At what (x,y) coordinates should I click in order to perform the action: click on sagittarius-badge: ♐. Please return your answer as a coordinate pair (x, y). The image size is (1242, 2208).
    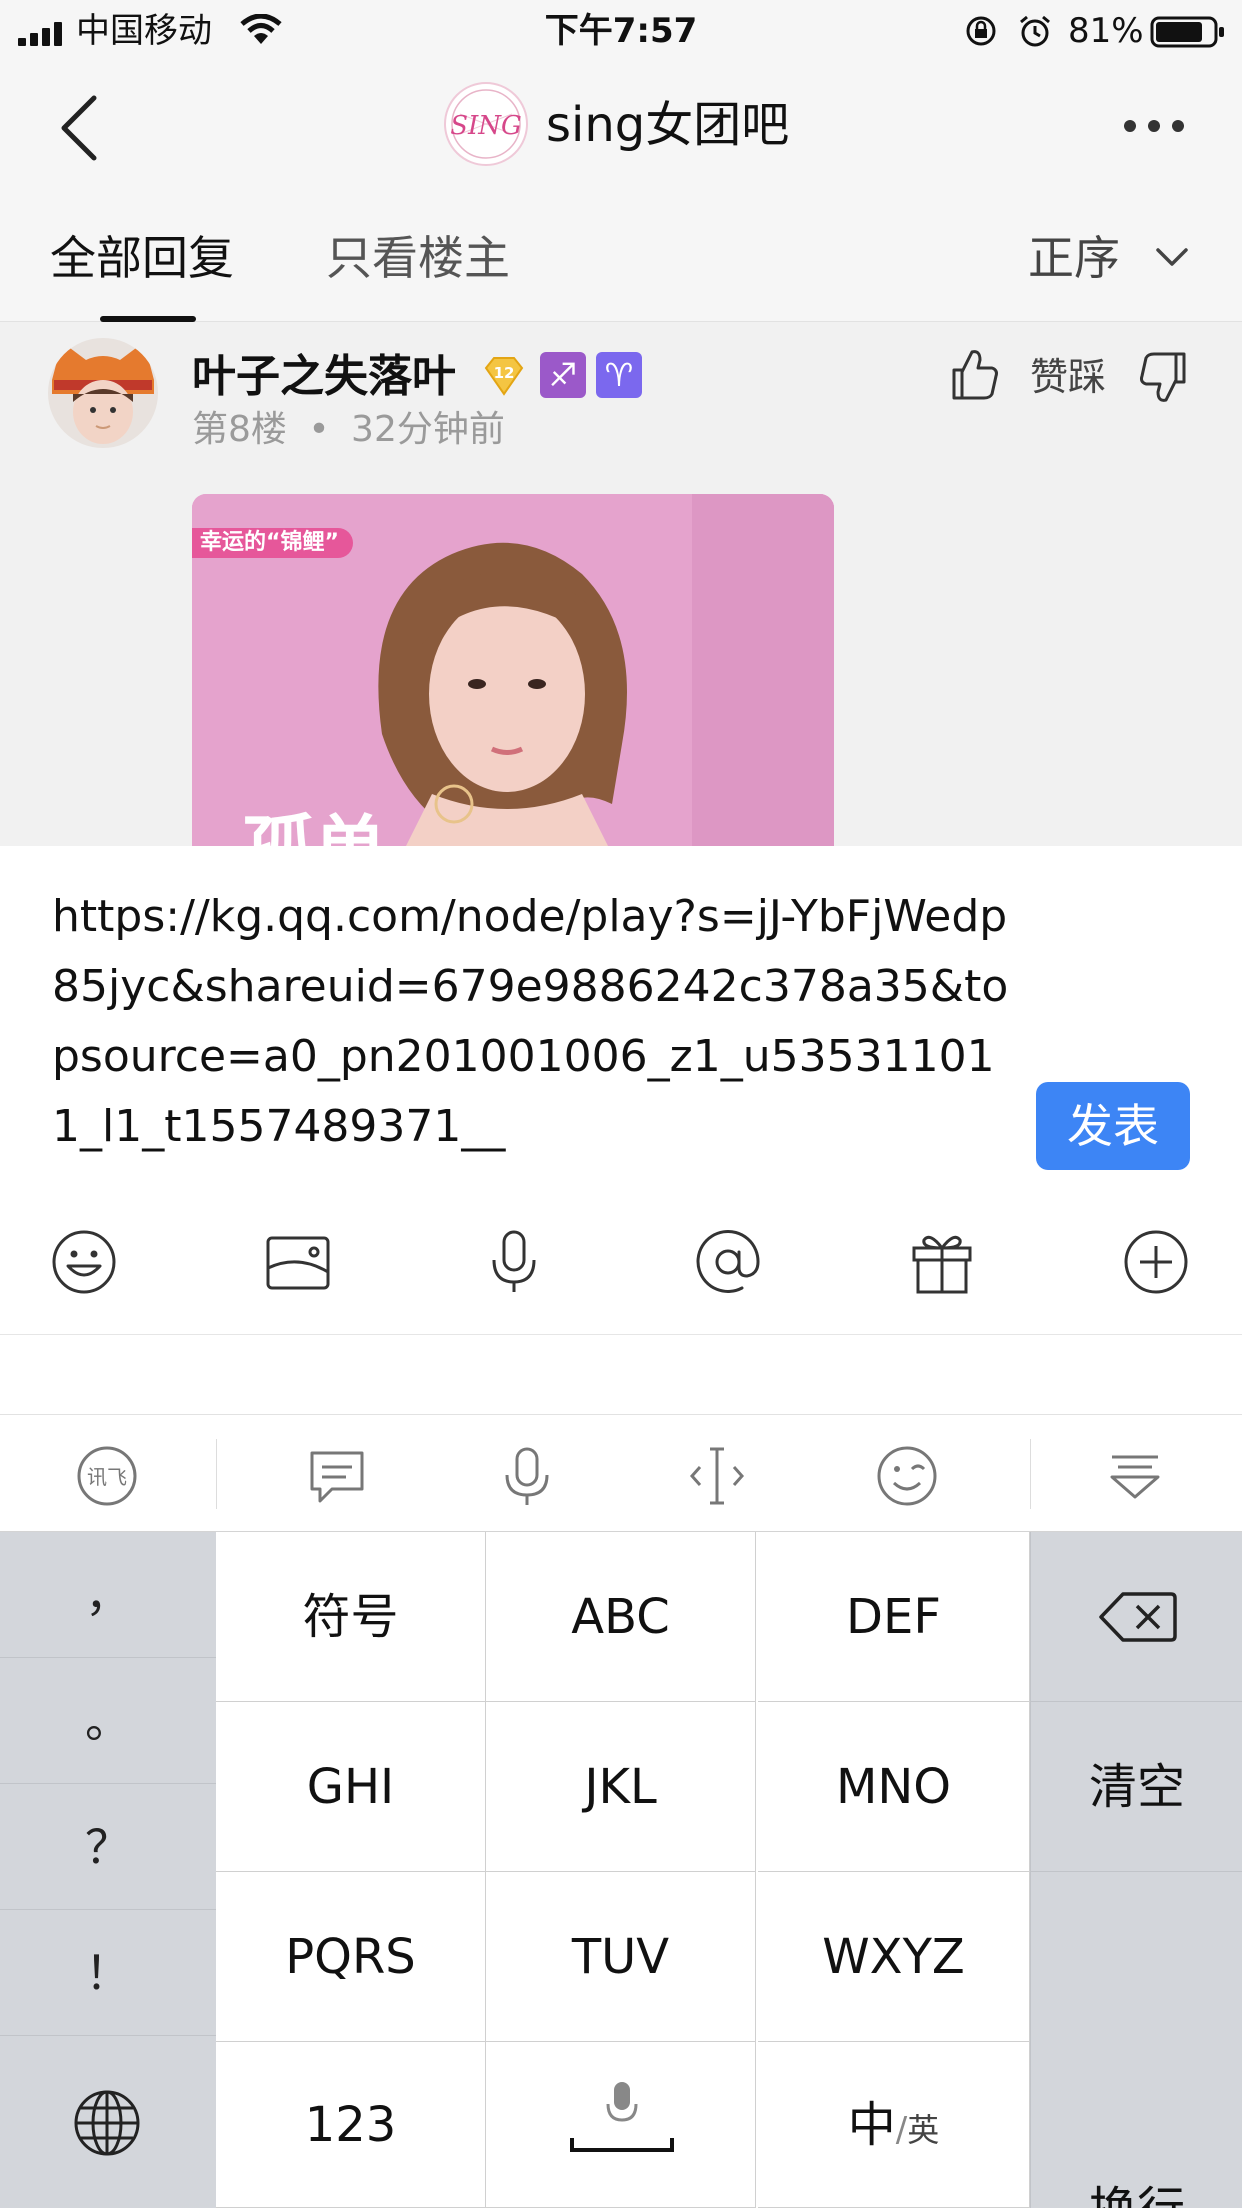
    Looking at the image, I should click on (563, 375).